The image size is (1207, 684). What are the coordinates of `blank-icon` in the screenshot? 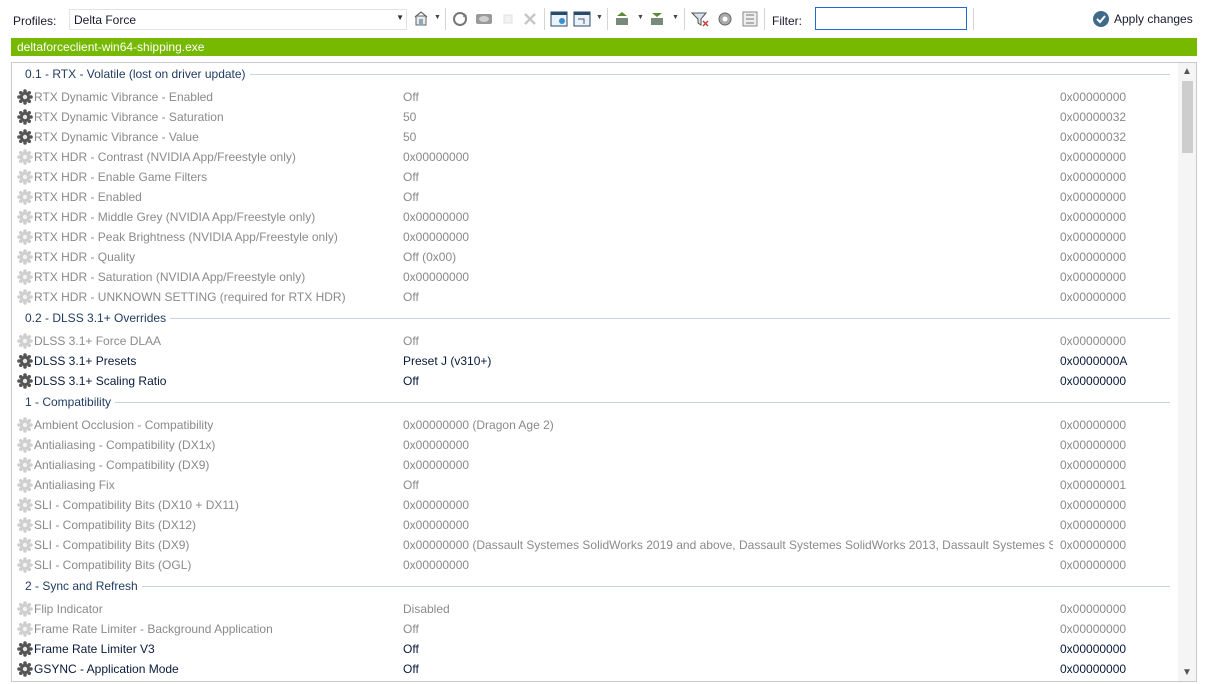 It's located at (508, 19).